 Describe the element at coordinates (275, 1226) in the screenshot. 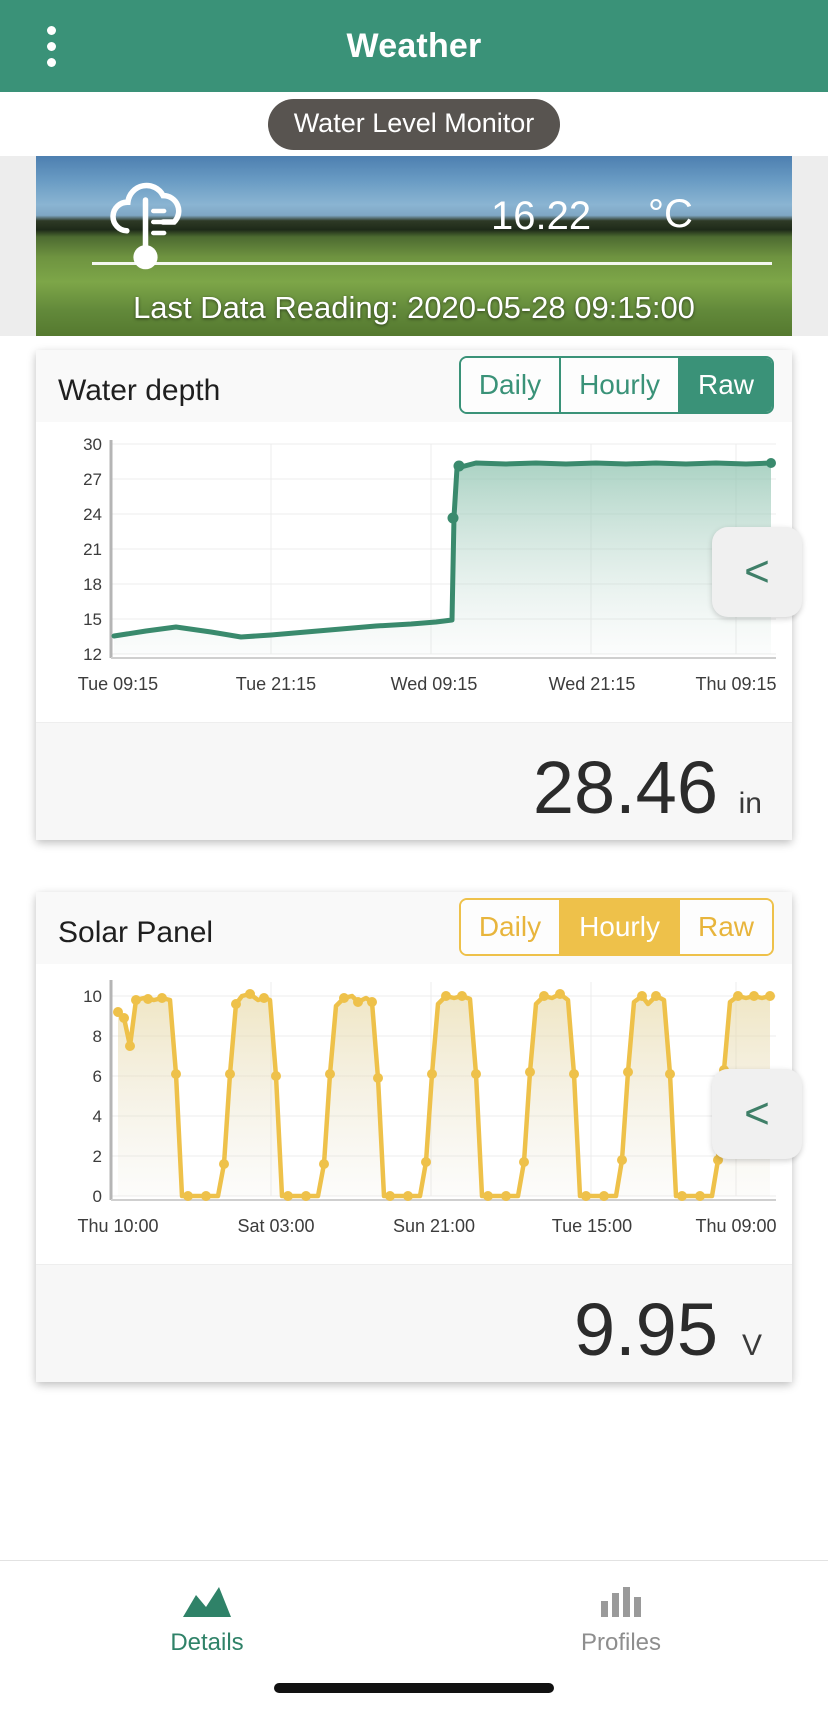

I see `svg-text: Sat 03:00` at that location.